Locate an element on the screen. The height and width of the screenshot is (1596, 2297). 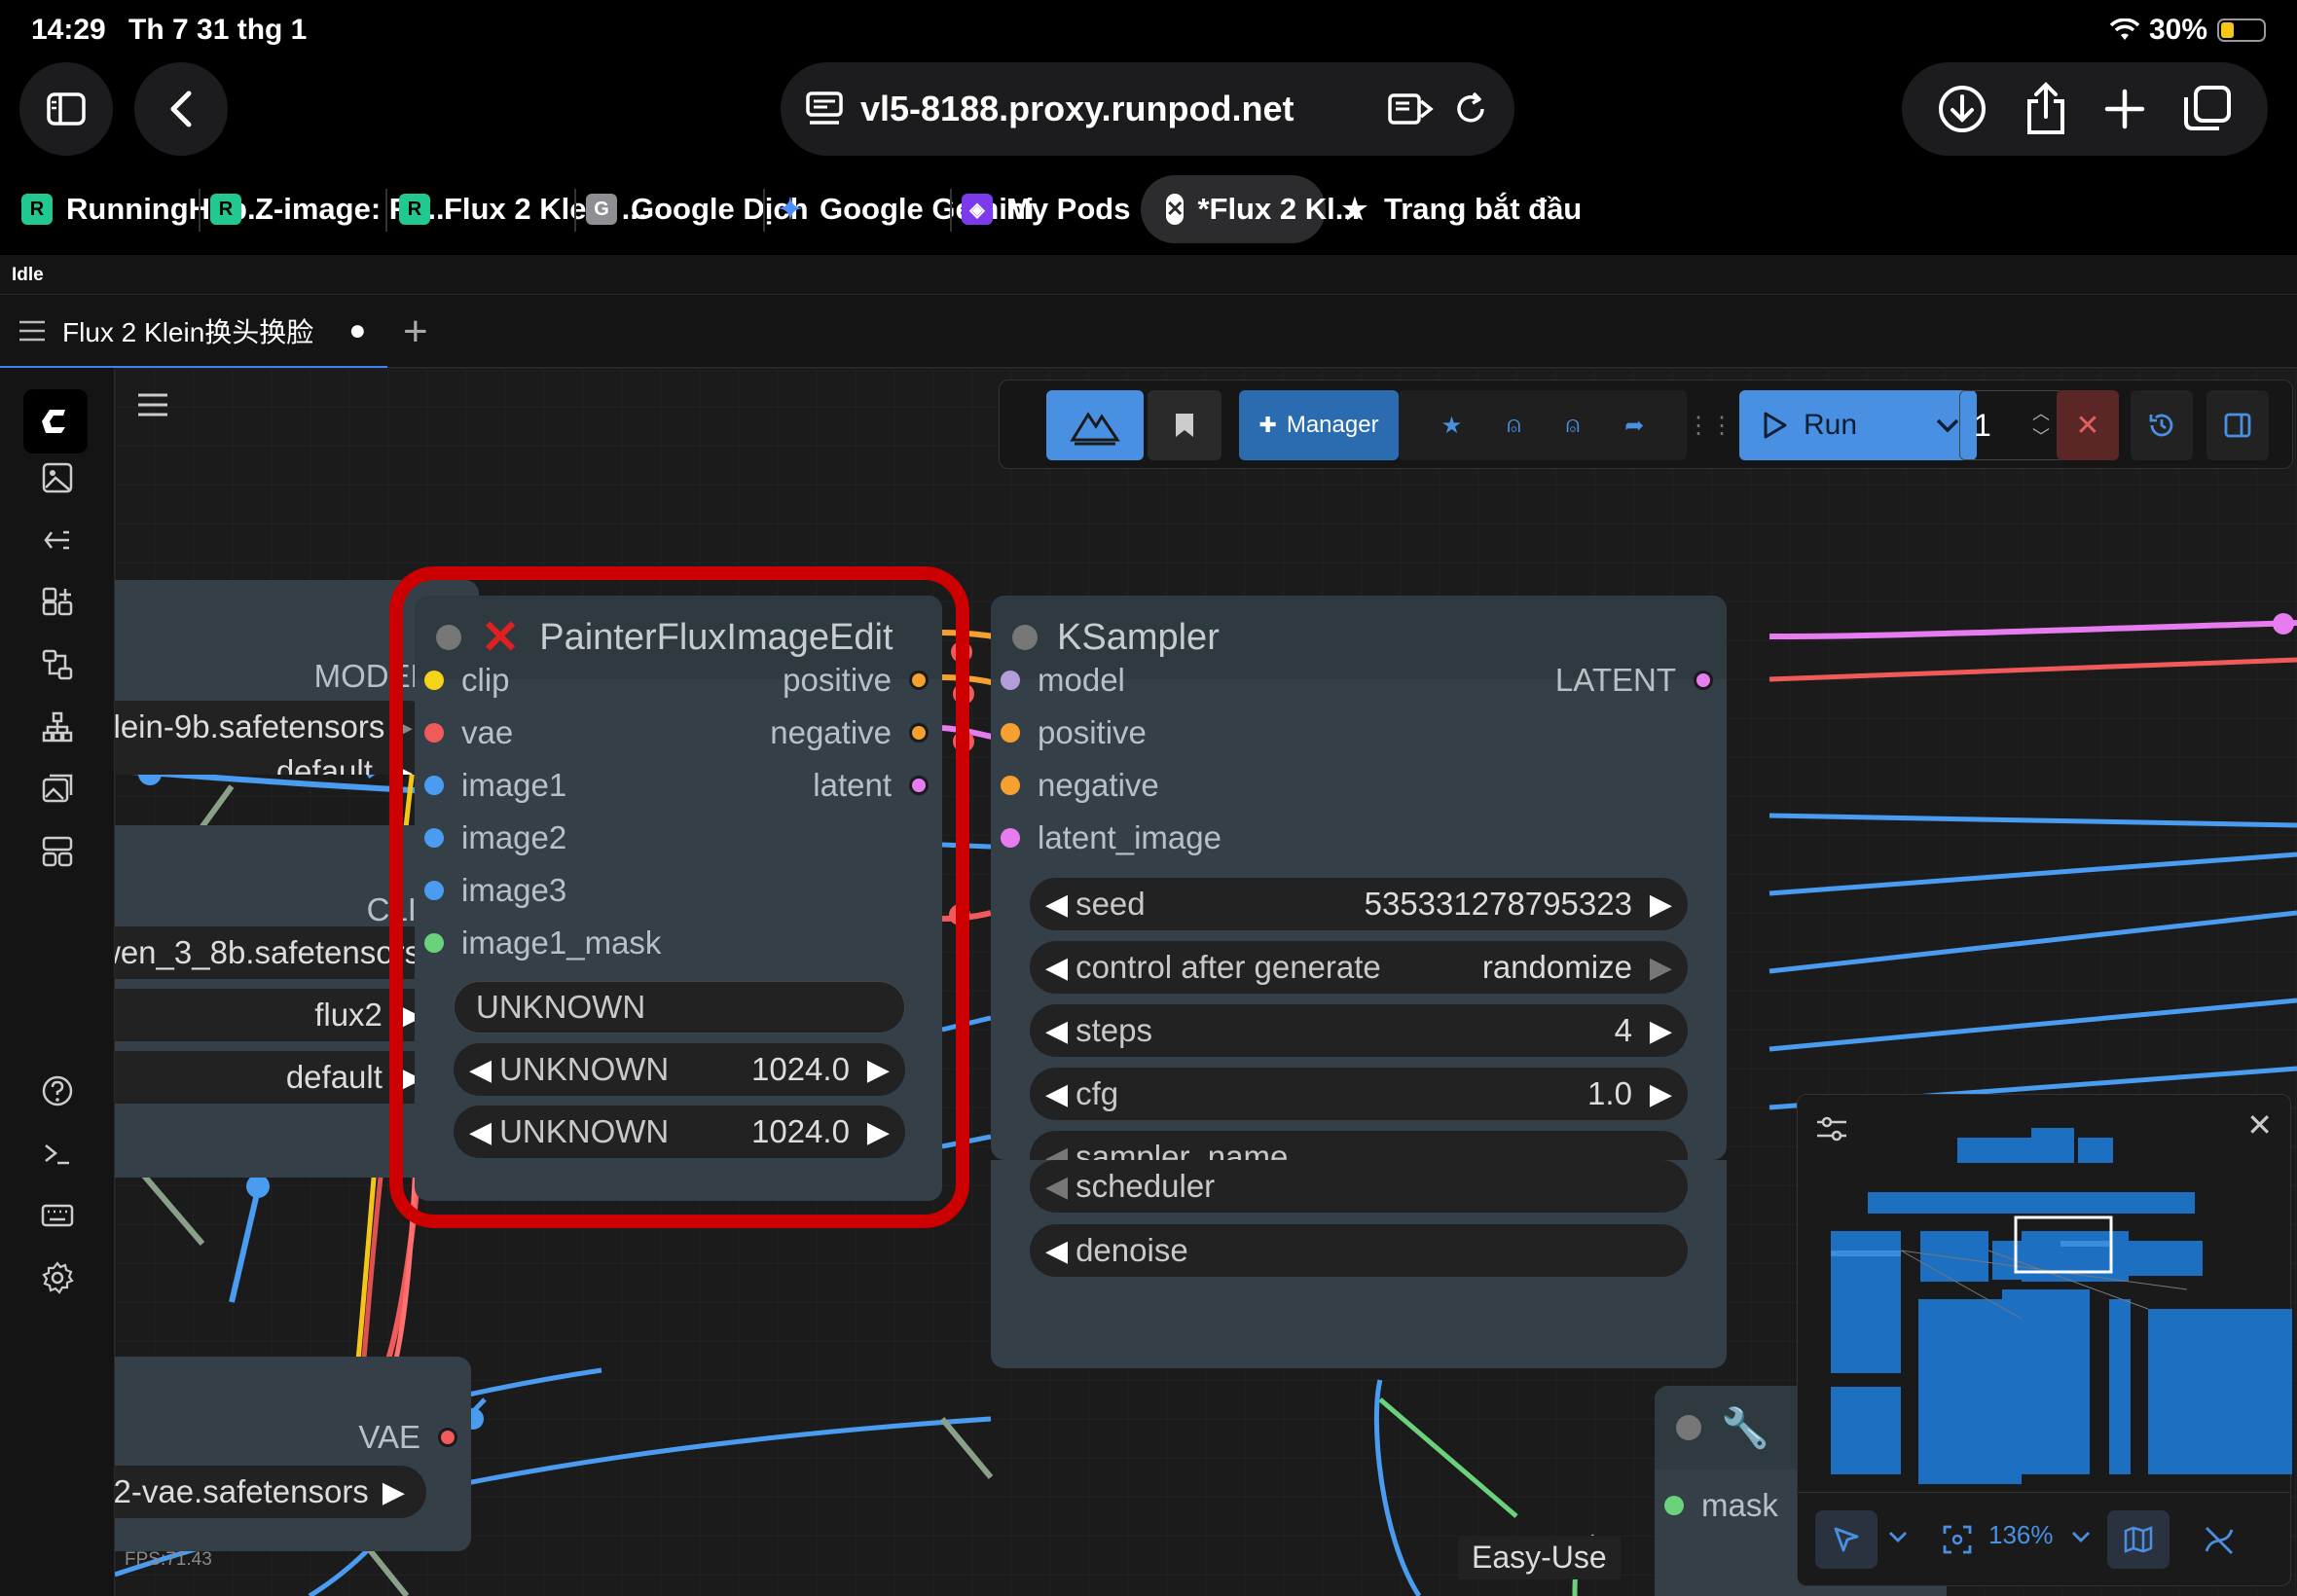
mask-editor-button is located at coordinates (1095, 425).